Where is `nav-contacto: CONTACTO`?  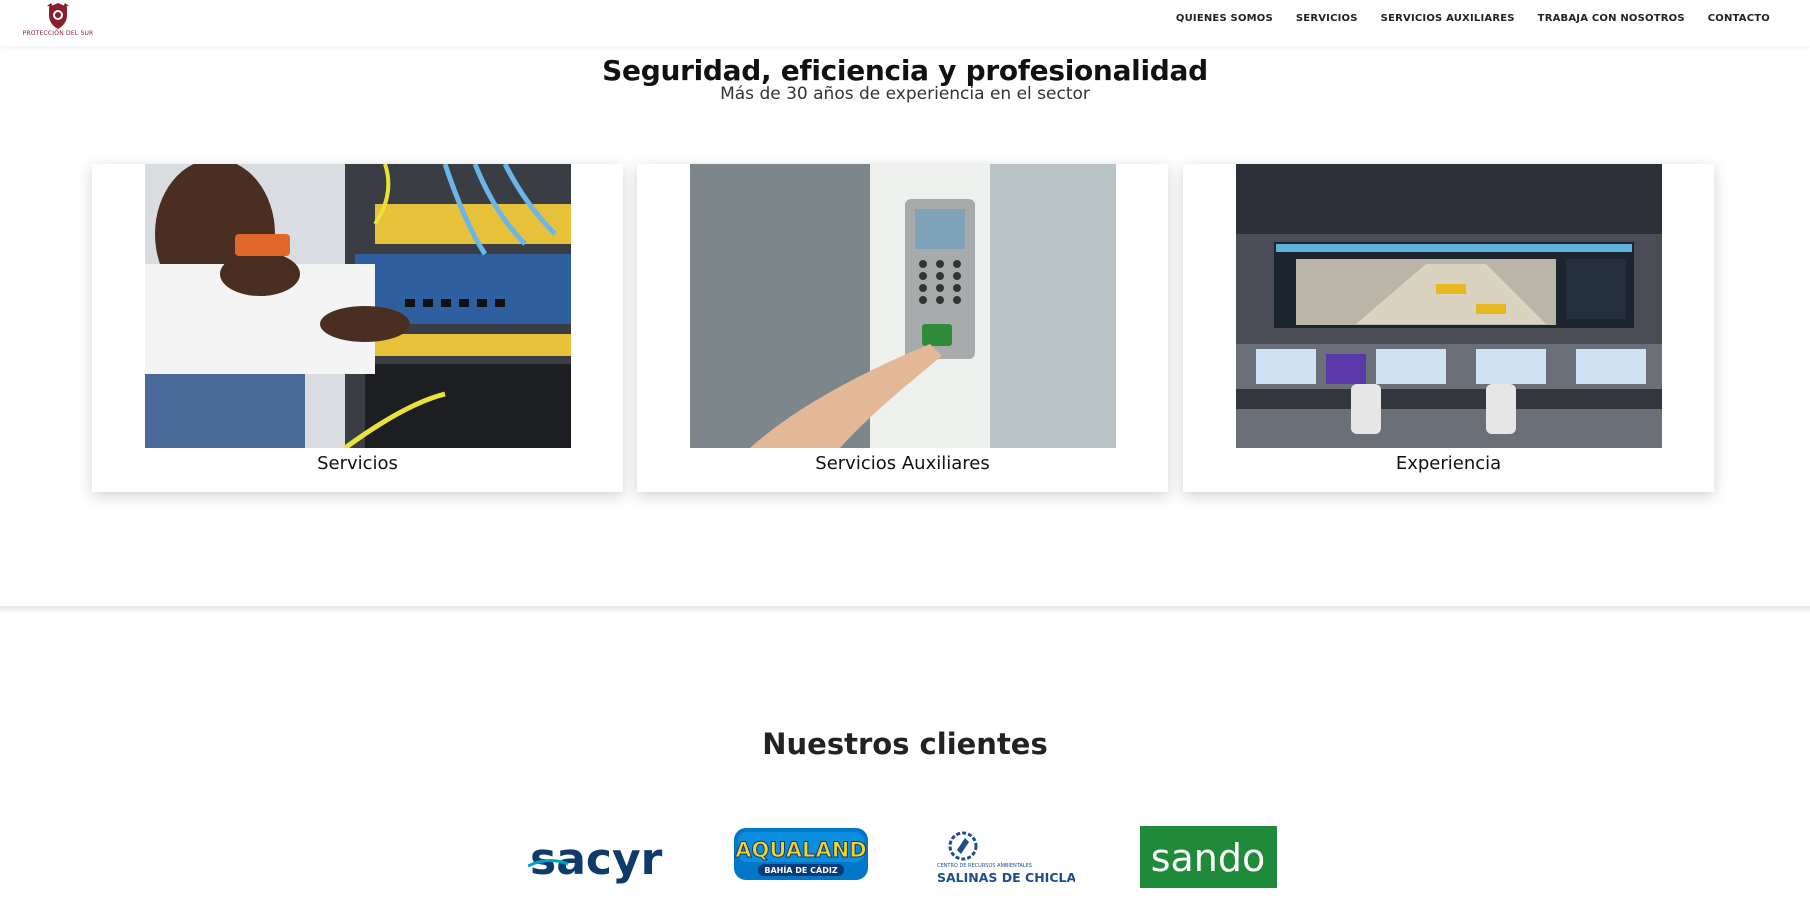 nav-contacto: CONTACTO is located at coordinates (1739, 18).